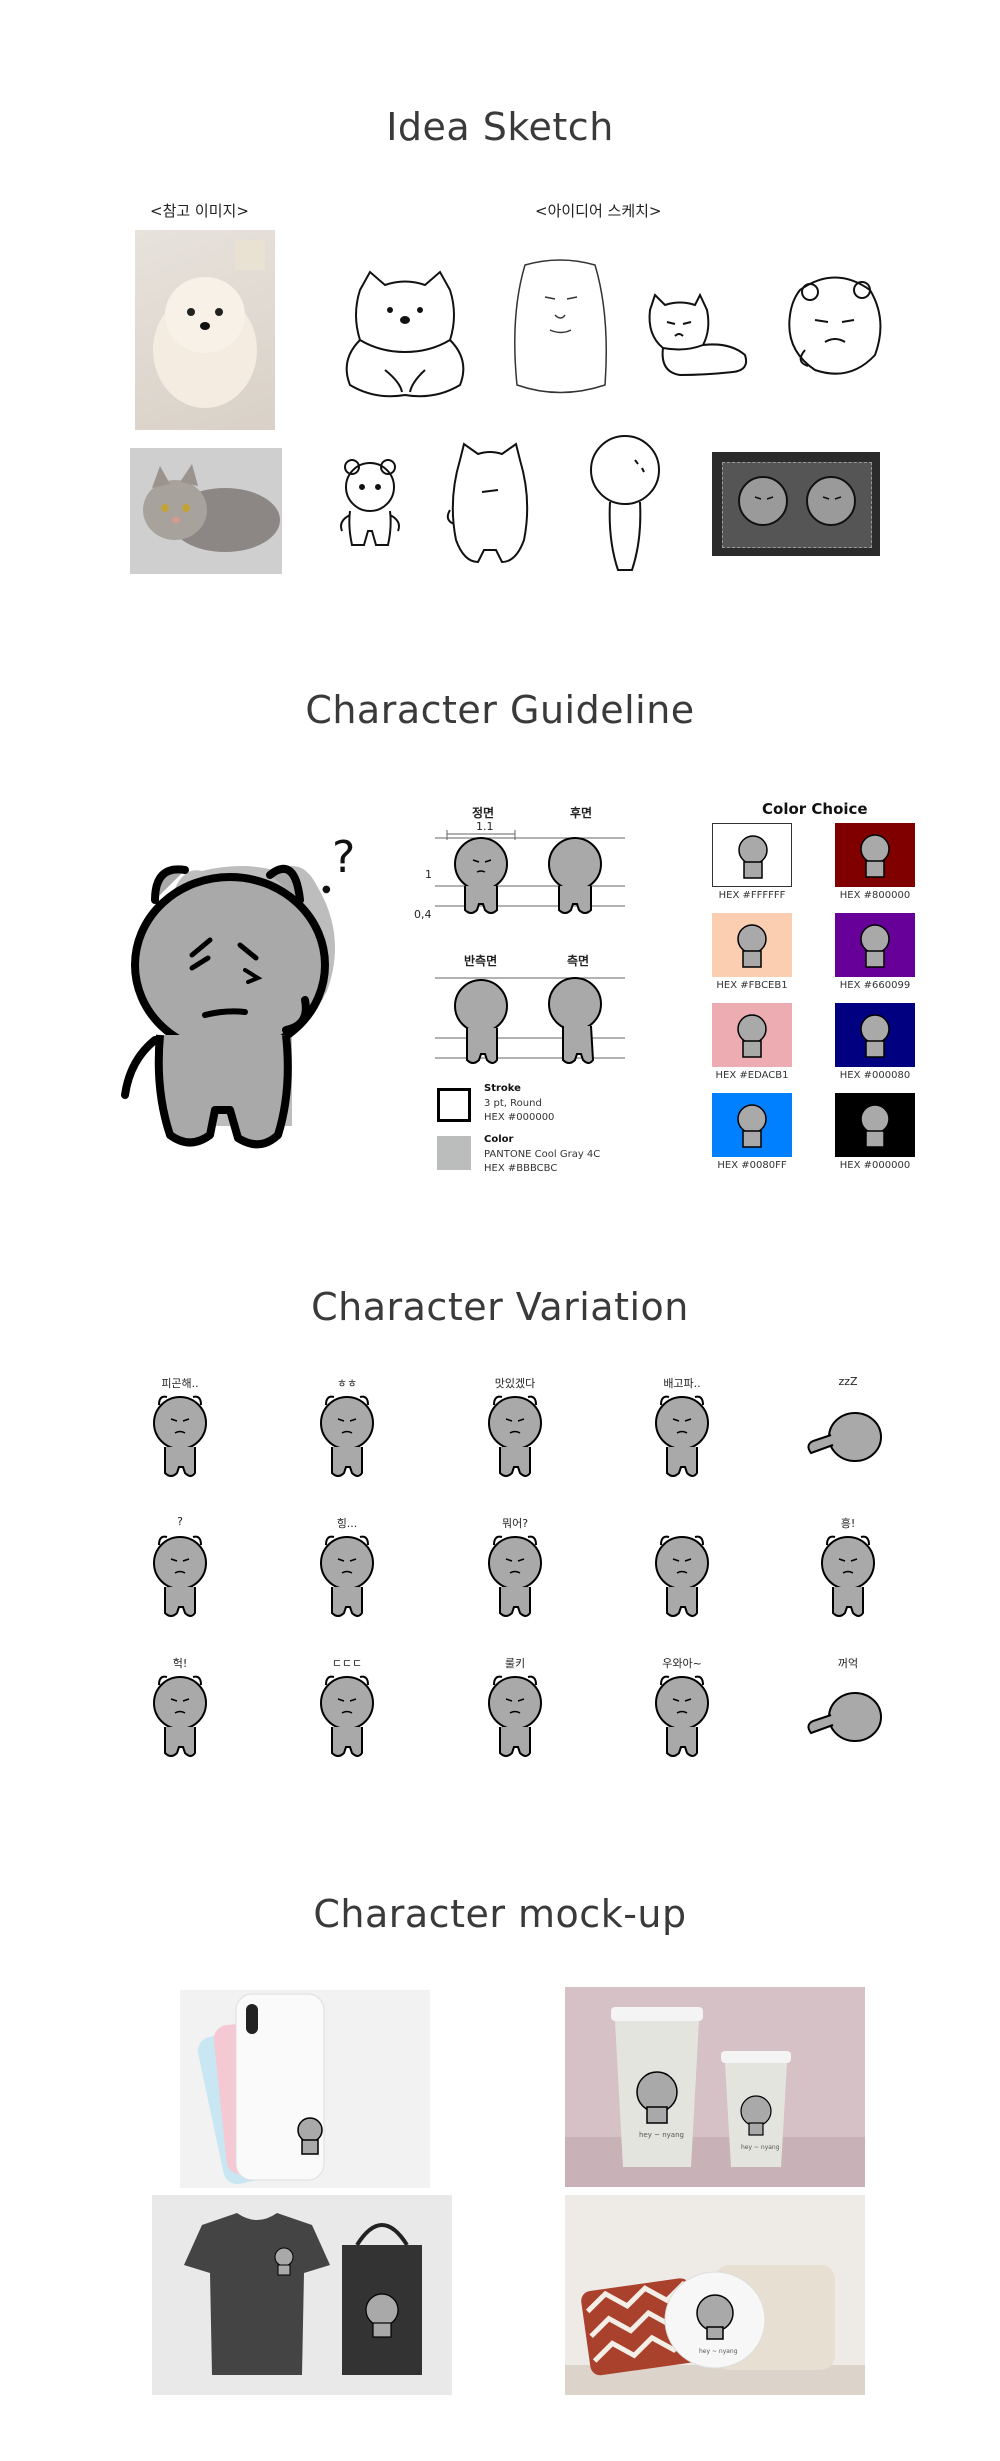 Image resolution: width=1000 pixels, height=2461 pixels. What do you see at coordinates (848, 1710) in the screenshot?
I see `variation-character: 꺼억` at bounding box center [848, 1710].